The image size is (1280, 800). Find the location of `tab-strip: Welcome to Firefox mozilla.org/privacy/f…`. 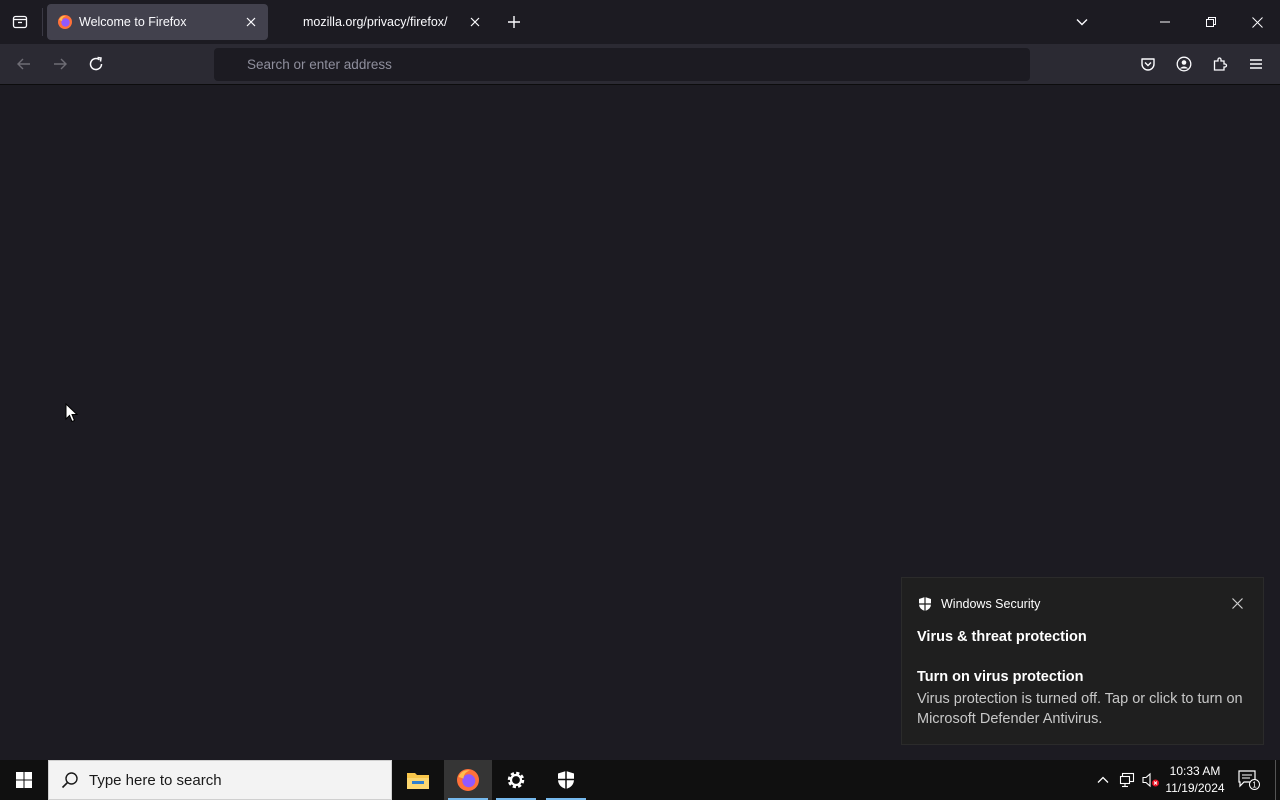

tab-strip: Welcome to Firefox mozilla.org/privacy/f… is located at coordinates (640, 22).